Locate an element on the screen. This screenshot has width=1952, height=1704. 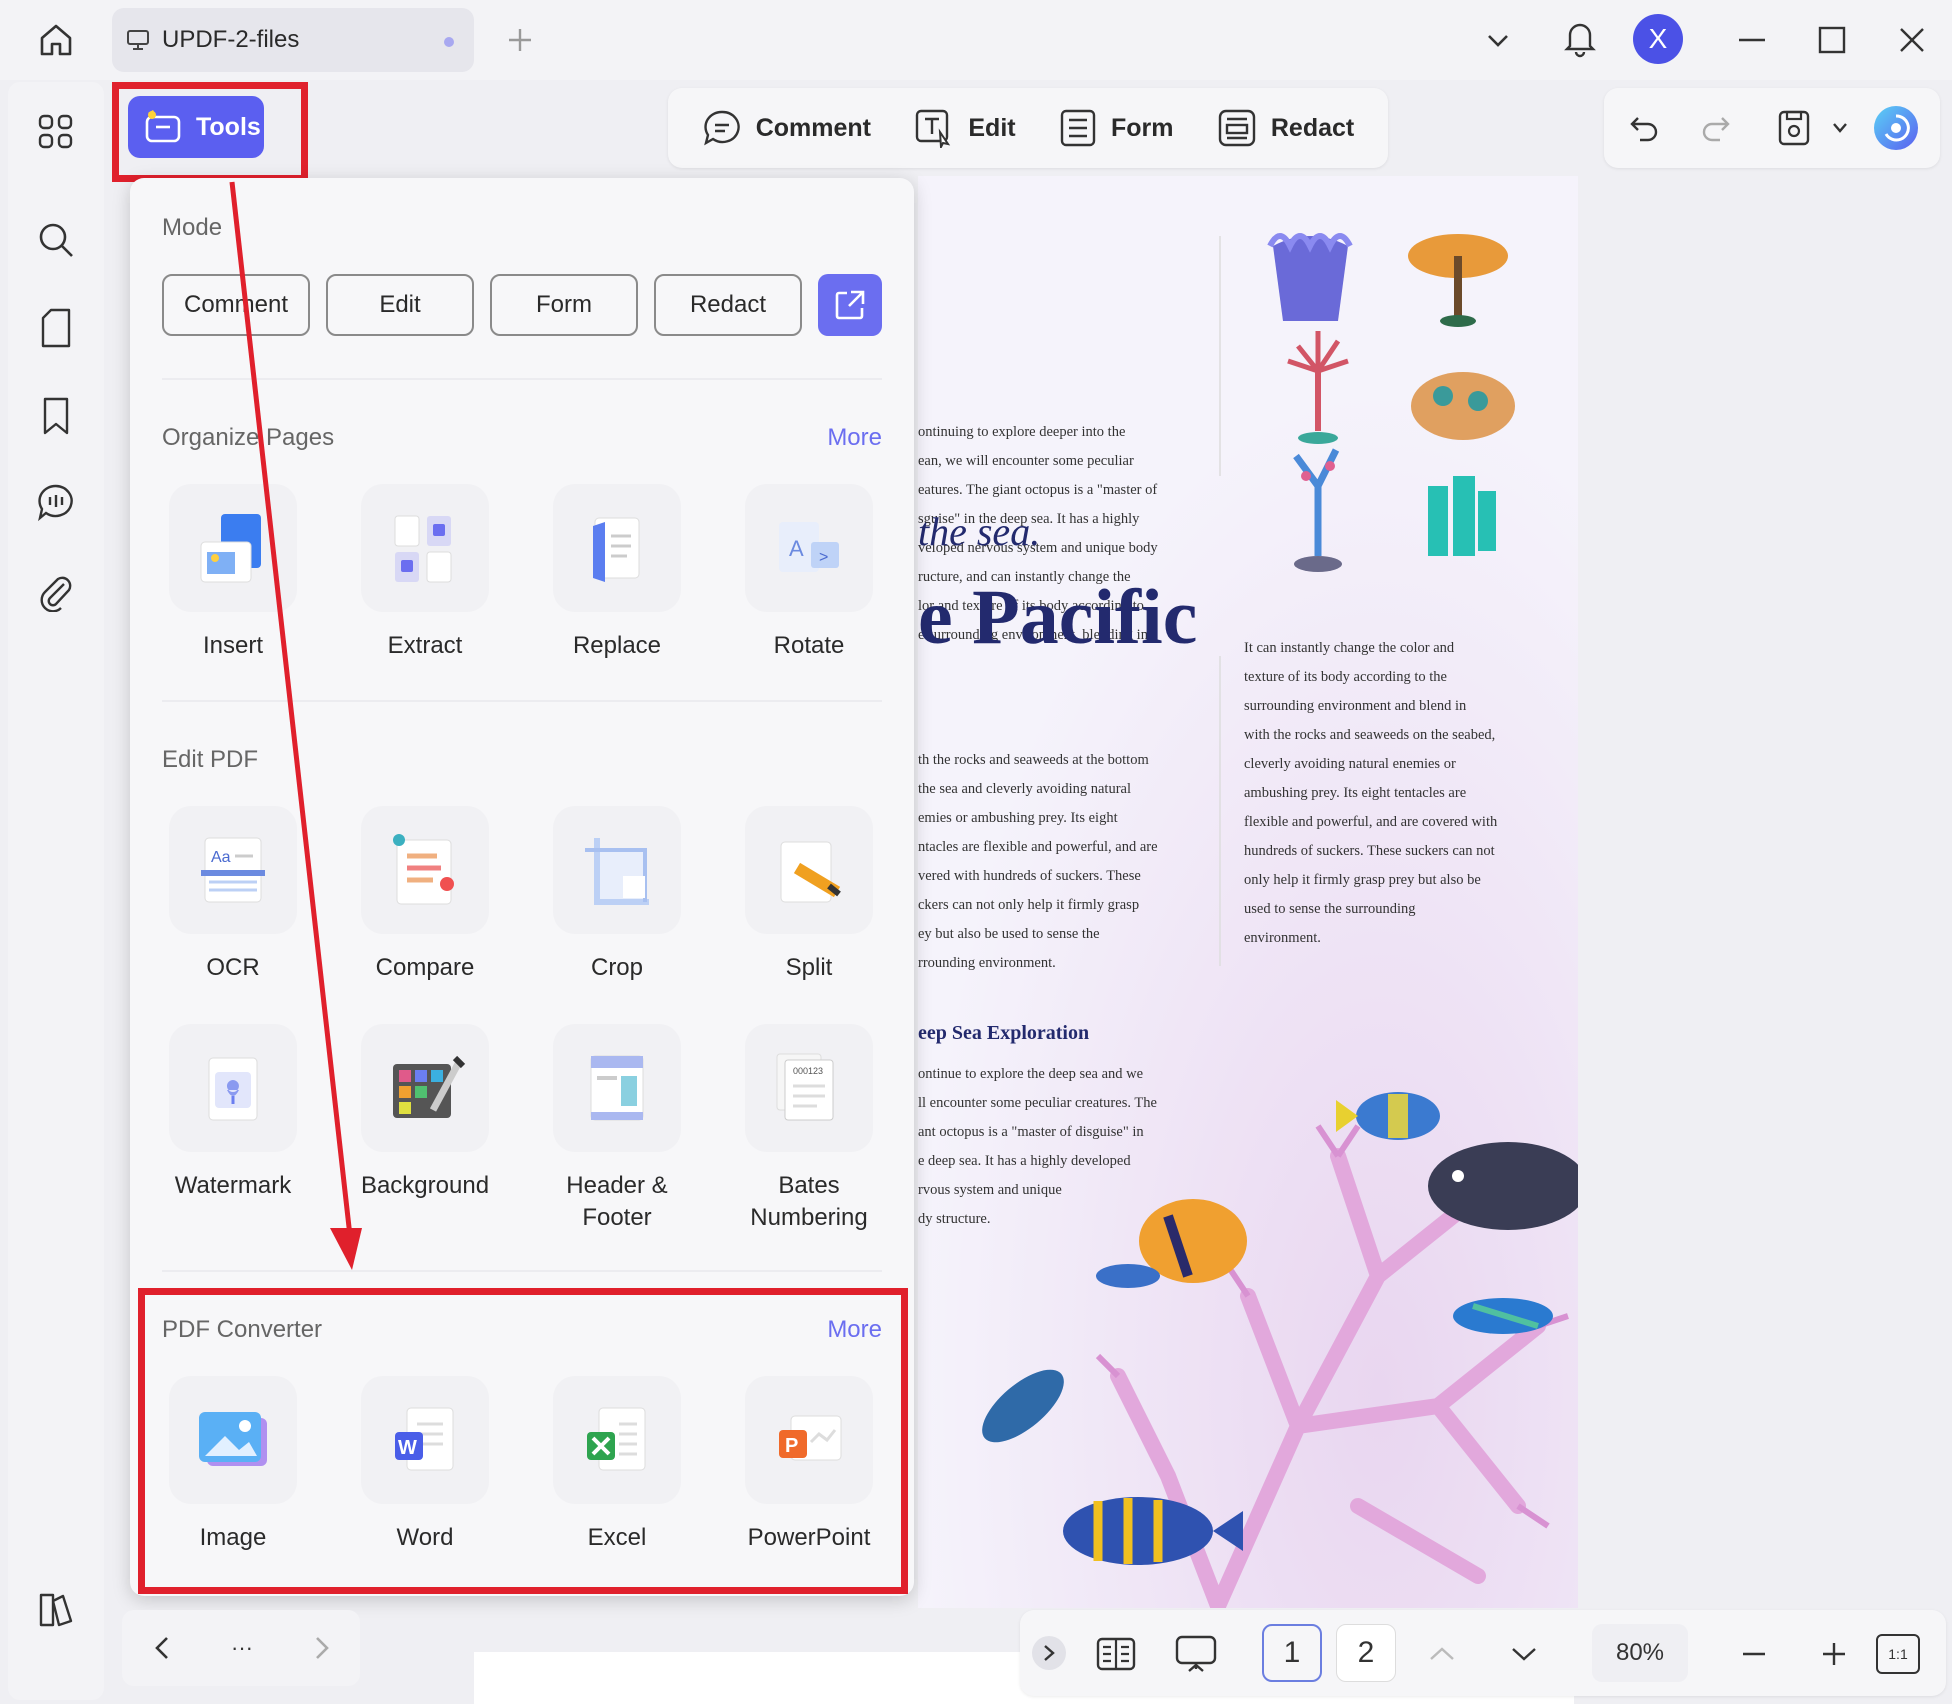
zoom-in-icon is located at coordinates (1834, 1654).